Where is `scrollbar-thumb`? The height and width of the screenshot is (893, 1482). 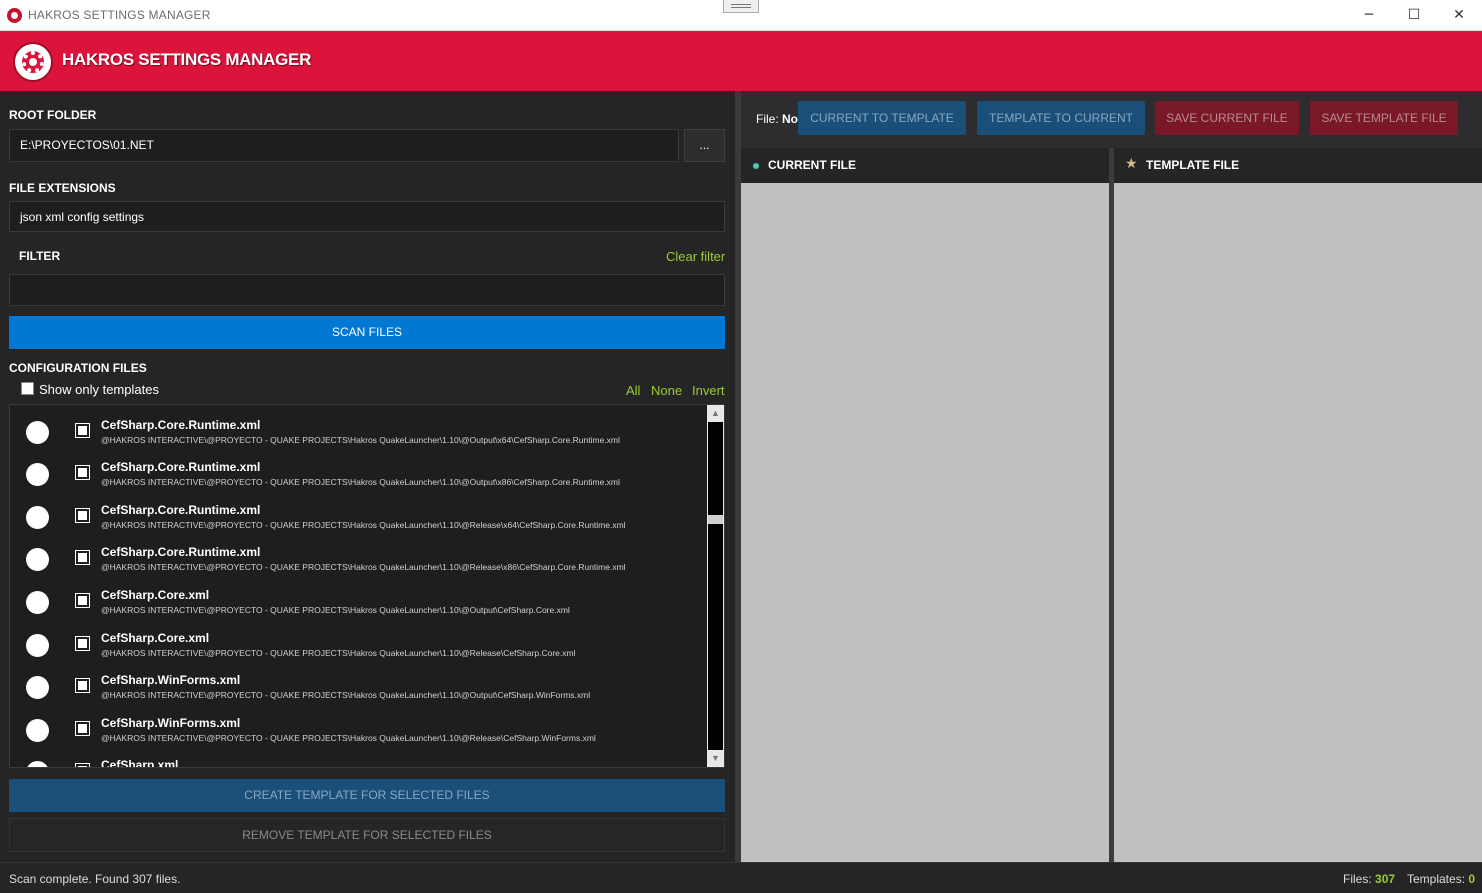 scrollbar-thumb is located at coordinates (715, 519).